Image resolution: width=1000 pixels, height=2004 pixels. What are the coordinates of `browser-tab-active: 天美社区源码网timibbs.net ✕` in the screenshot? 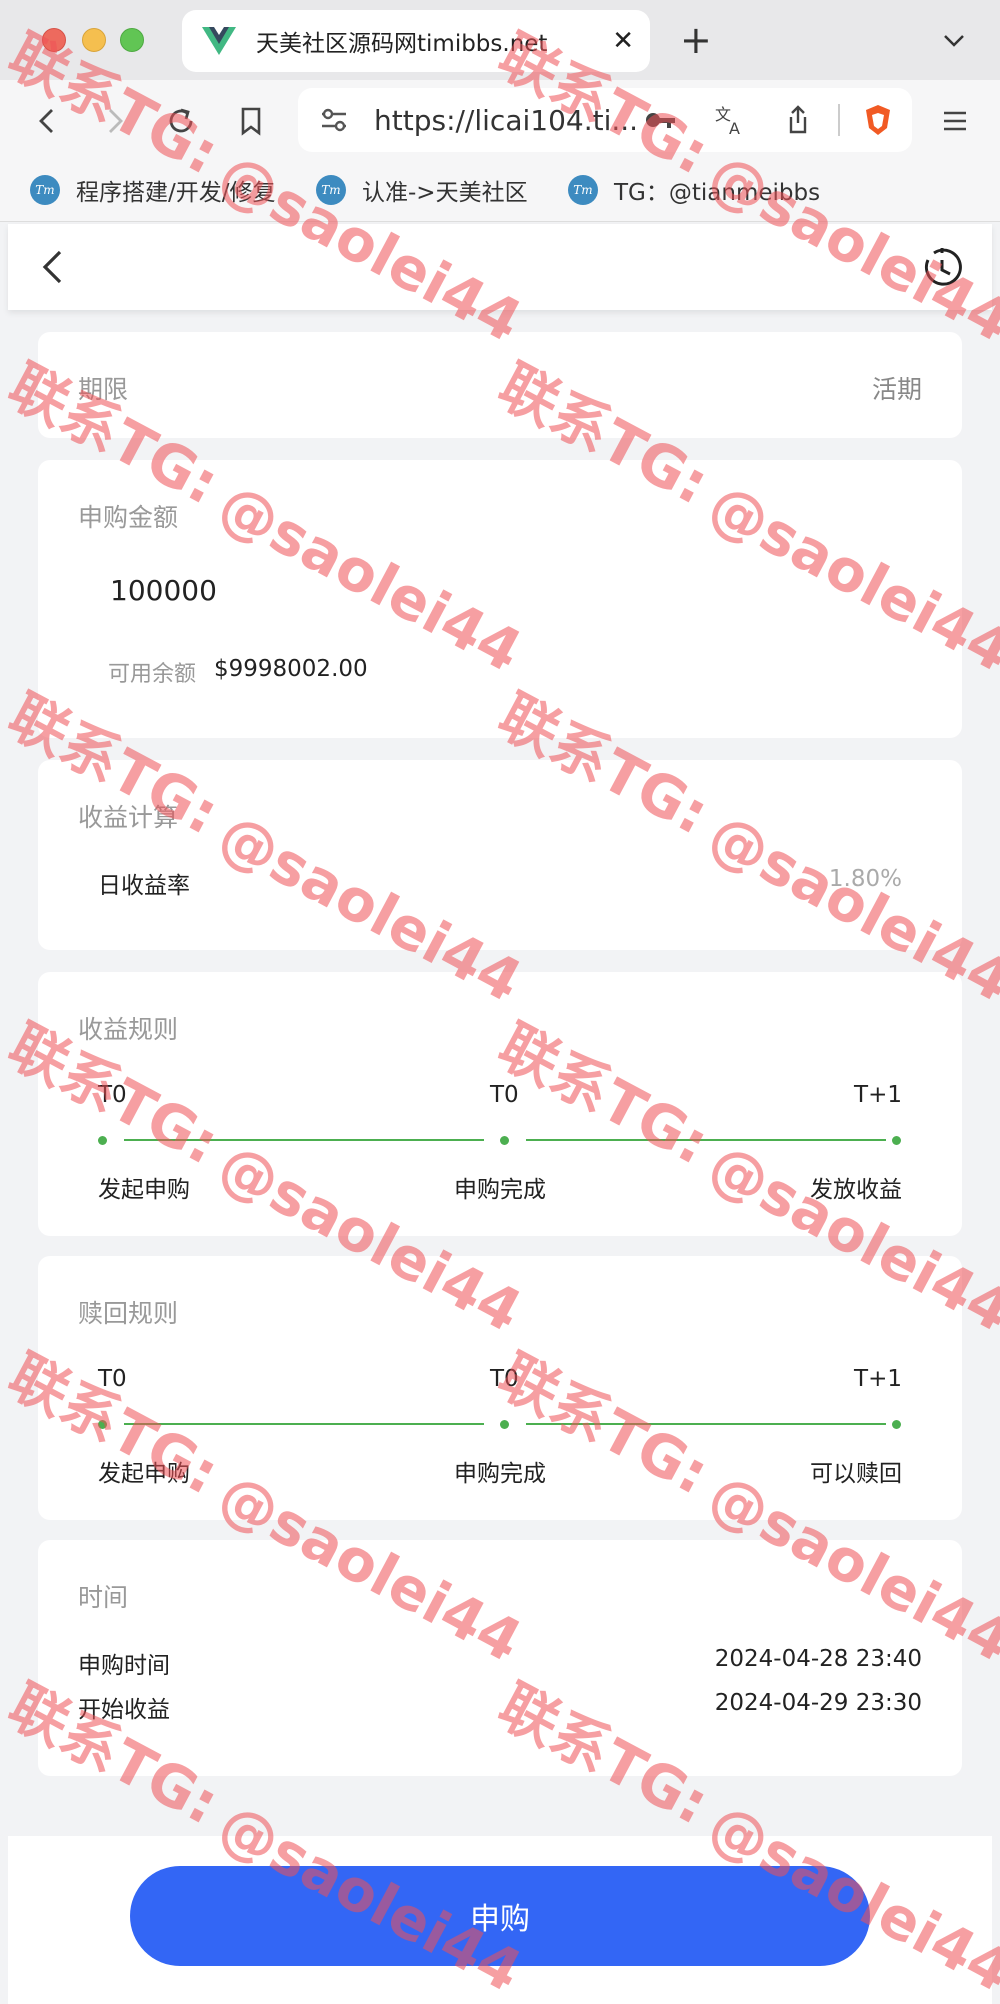 It's located at (416, 41).